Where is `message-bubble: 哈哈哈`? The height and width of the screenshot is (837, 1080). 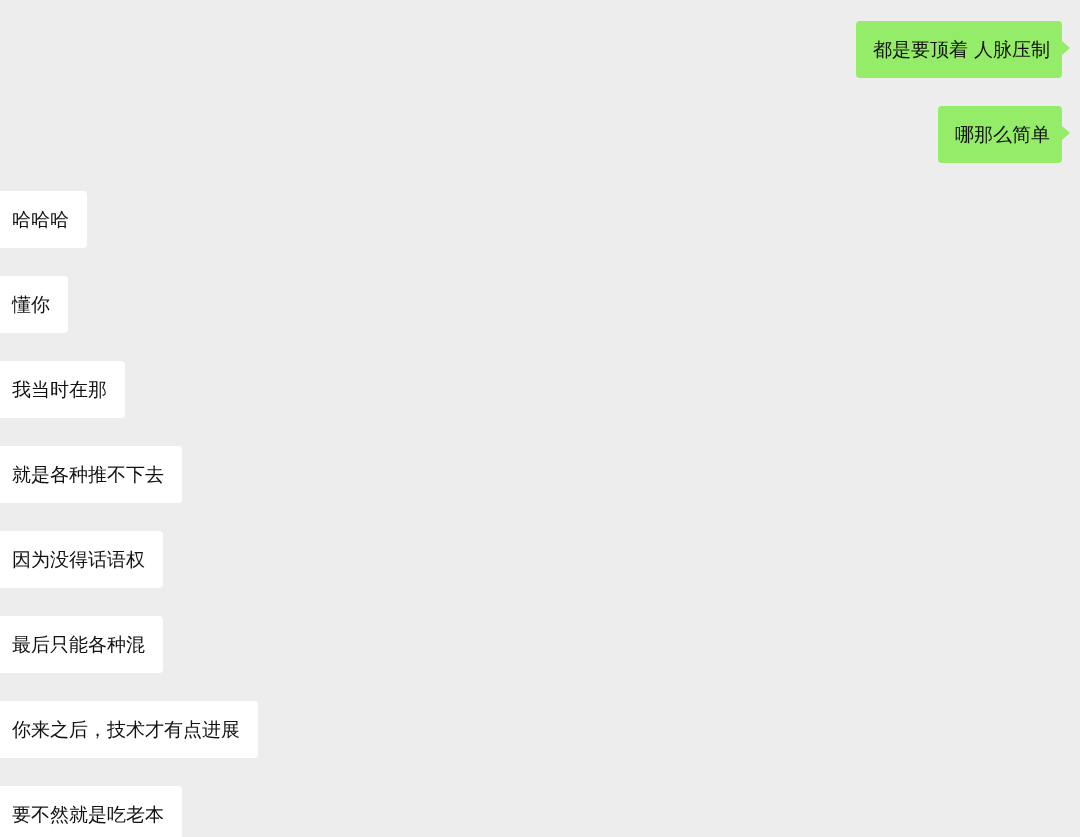 message-bubble: 哈哈哈 is located at coordinates (43, 219).